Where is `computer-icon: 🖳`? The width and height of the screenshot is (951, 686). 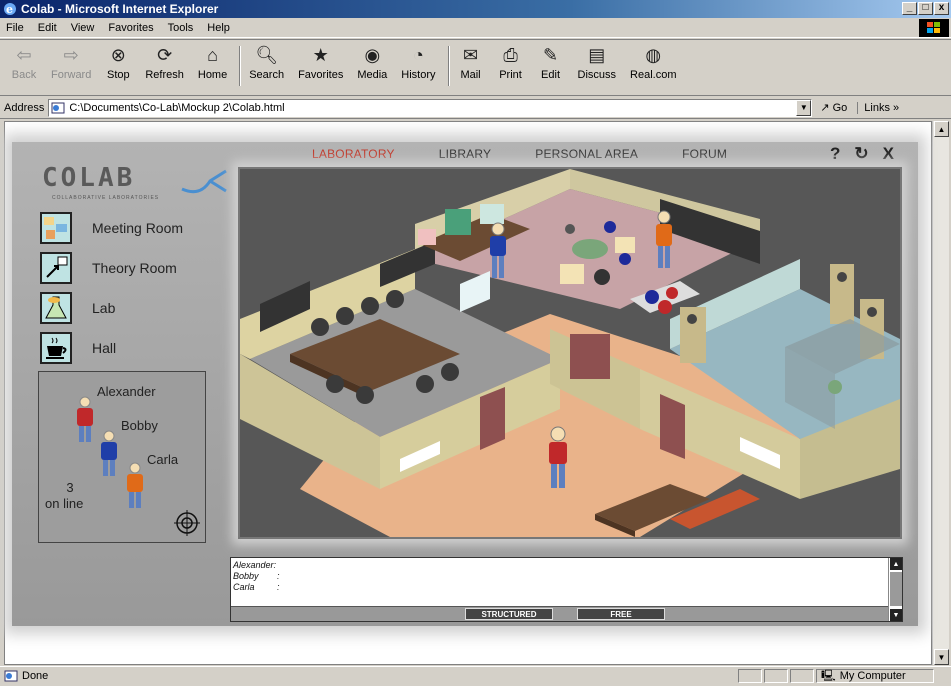
computer-icon: 🖳 is located at coordinates (828, 675).